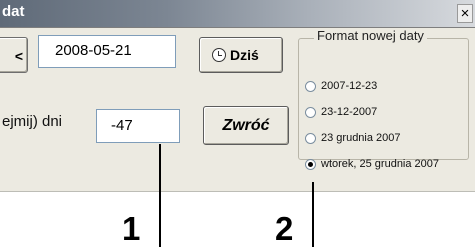  What do you see at coordinates (349, 86) in the screenshot?
I see `format-option-label: 2007-12-23` at bounding box center [349, 86].